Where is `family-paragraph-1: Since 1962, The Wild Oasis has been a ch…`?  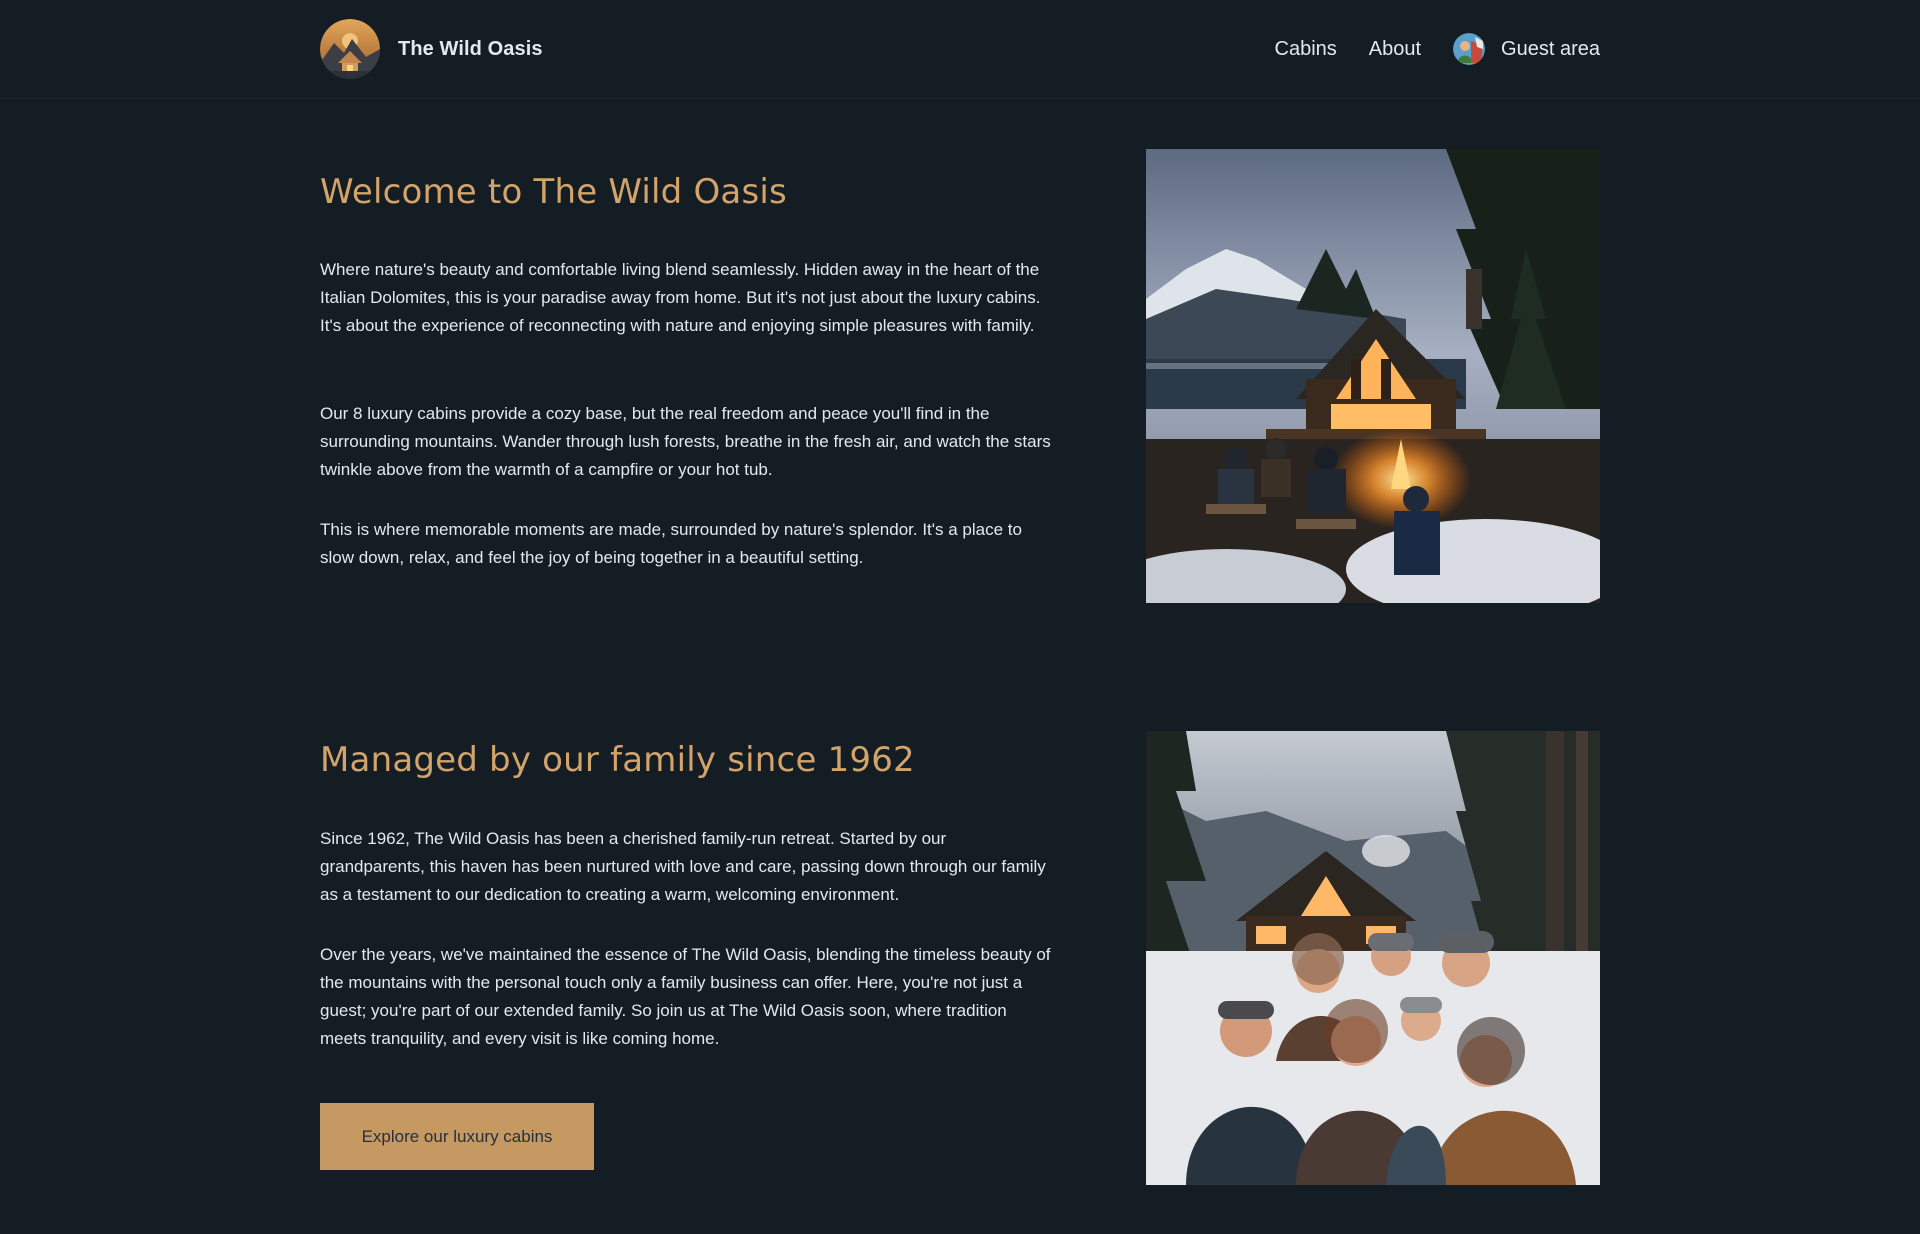 family-paragraph-1: Since 1962, The Wild Oasis has been a ch… is located at coordinates (683, 866).